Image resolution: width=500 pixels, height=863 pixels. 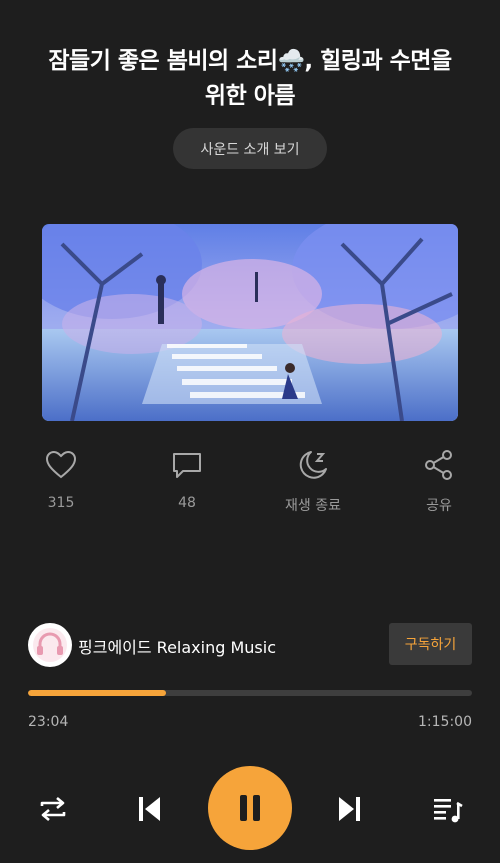 I want to click on progress-fill, so click(x=97, y=693).